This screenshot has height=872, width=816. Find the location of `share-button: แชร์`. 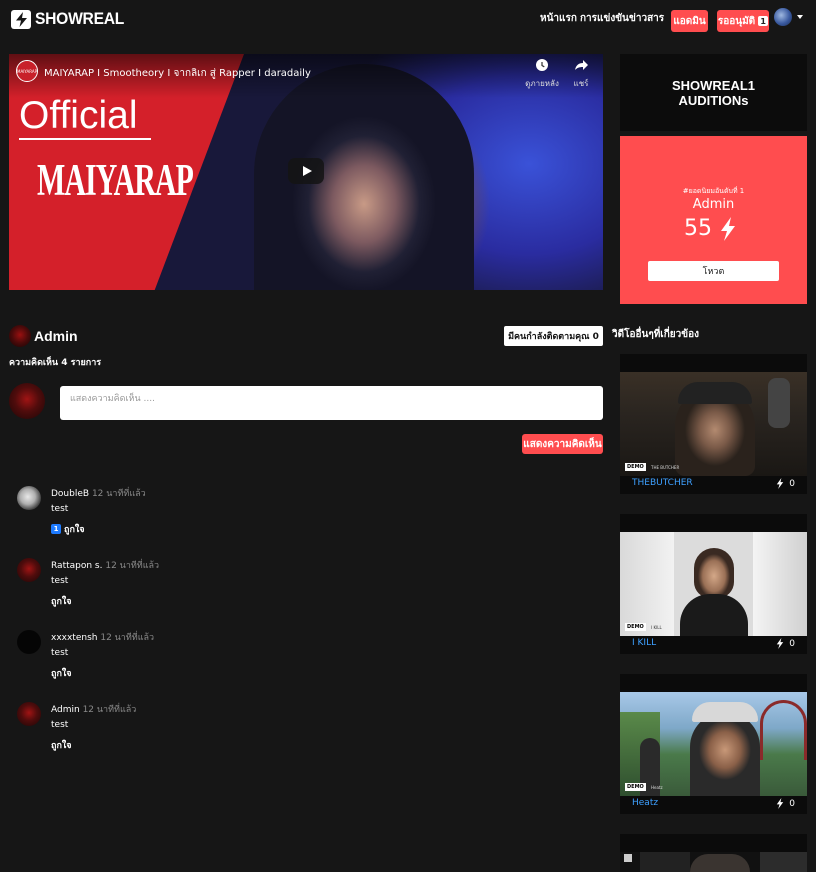

share-button: แชร์ is located at coordinates (580, 74).